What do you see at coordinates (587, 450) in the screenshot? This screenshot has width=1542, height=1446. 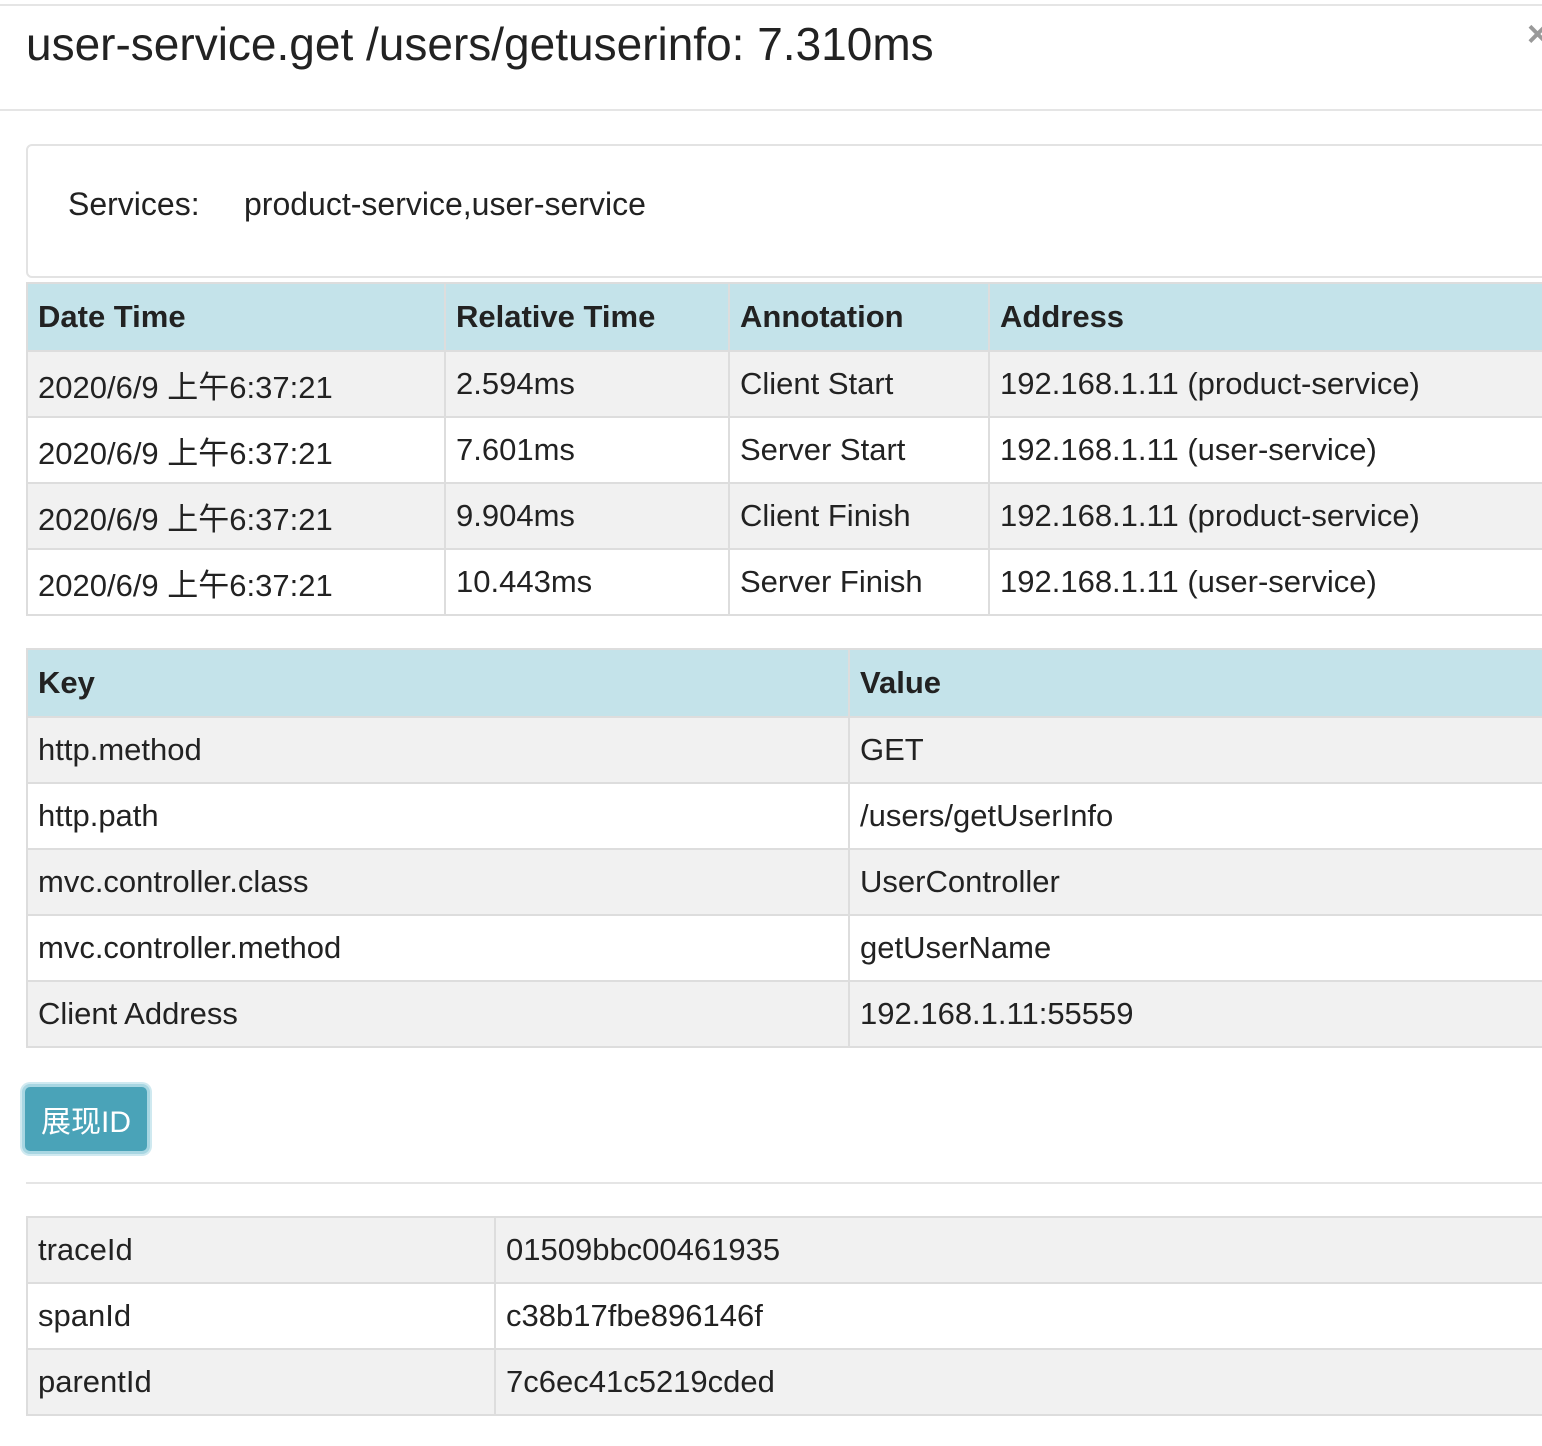 I see `relative-time-cell: 7.601ms` at bounding box center [587, 450].